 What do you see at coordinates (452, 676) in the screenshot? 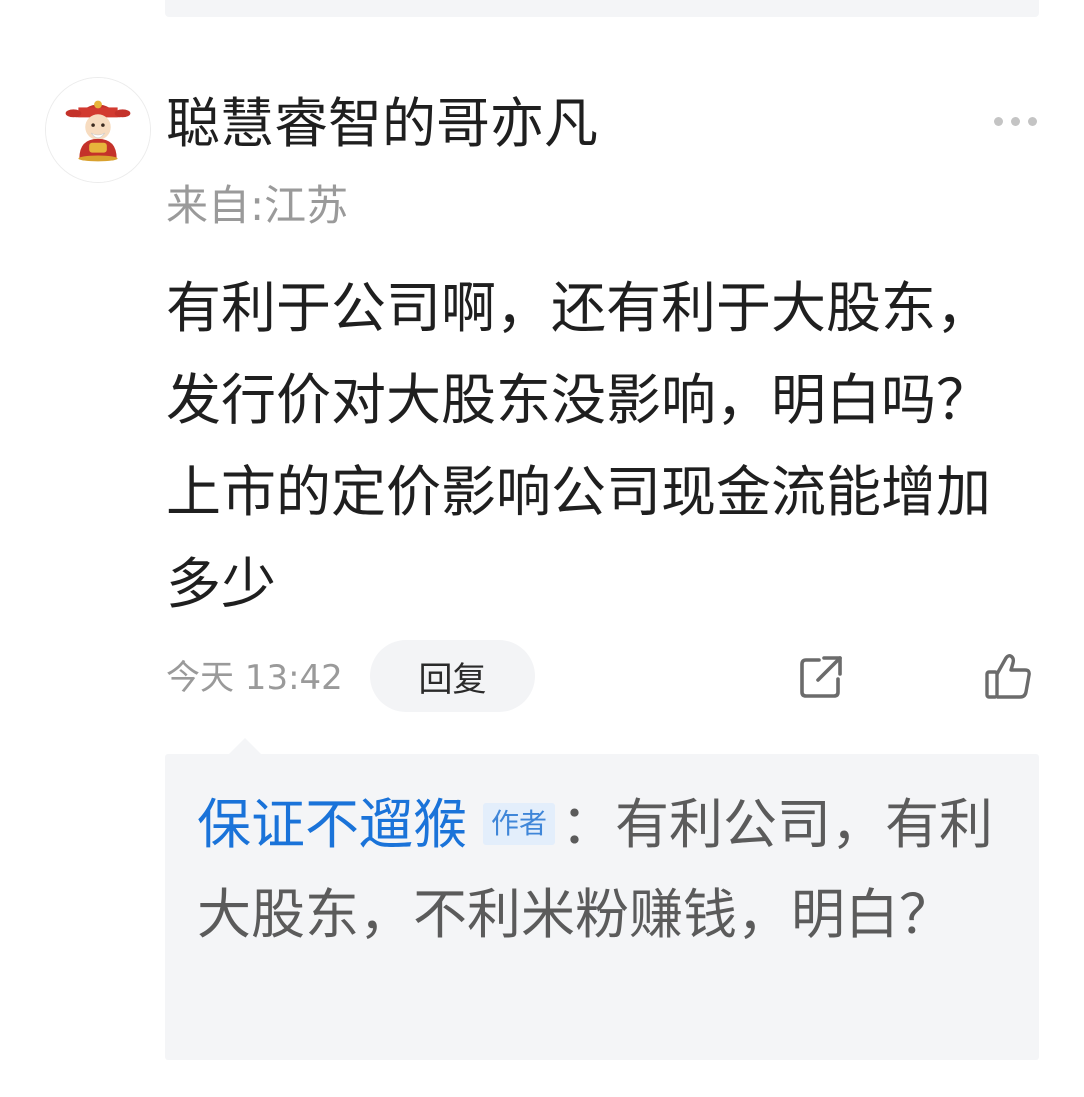
I see `reply-button: 回复` at bounding box center [452, 676].